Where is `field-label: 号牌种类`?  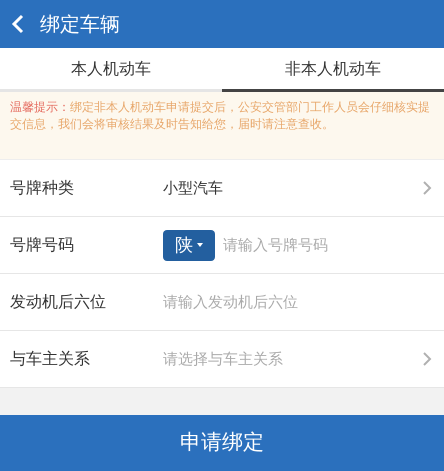
field-label: 号牌种类 is located at coordinates (42, 188).